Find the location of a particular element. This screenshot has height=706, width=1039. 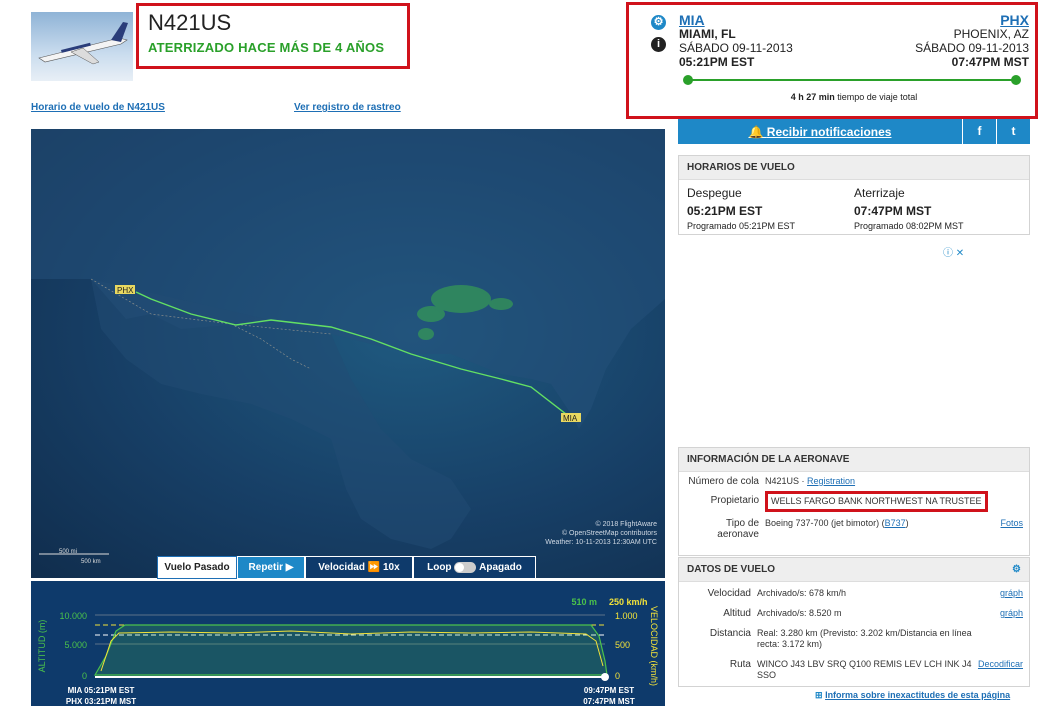

total-duration: 4 h 27 min tiempo de viaje total is located at coordinates (854, 97).